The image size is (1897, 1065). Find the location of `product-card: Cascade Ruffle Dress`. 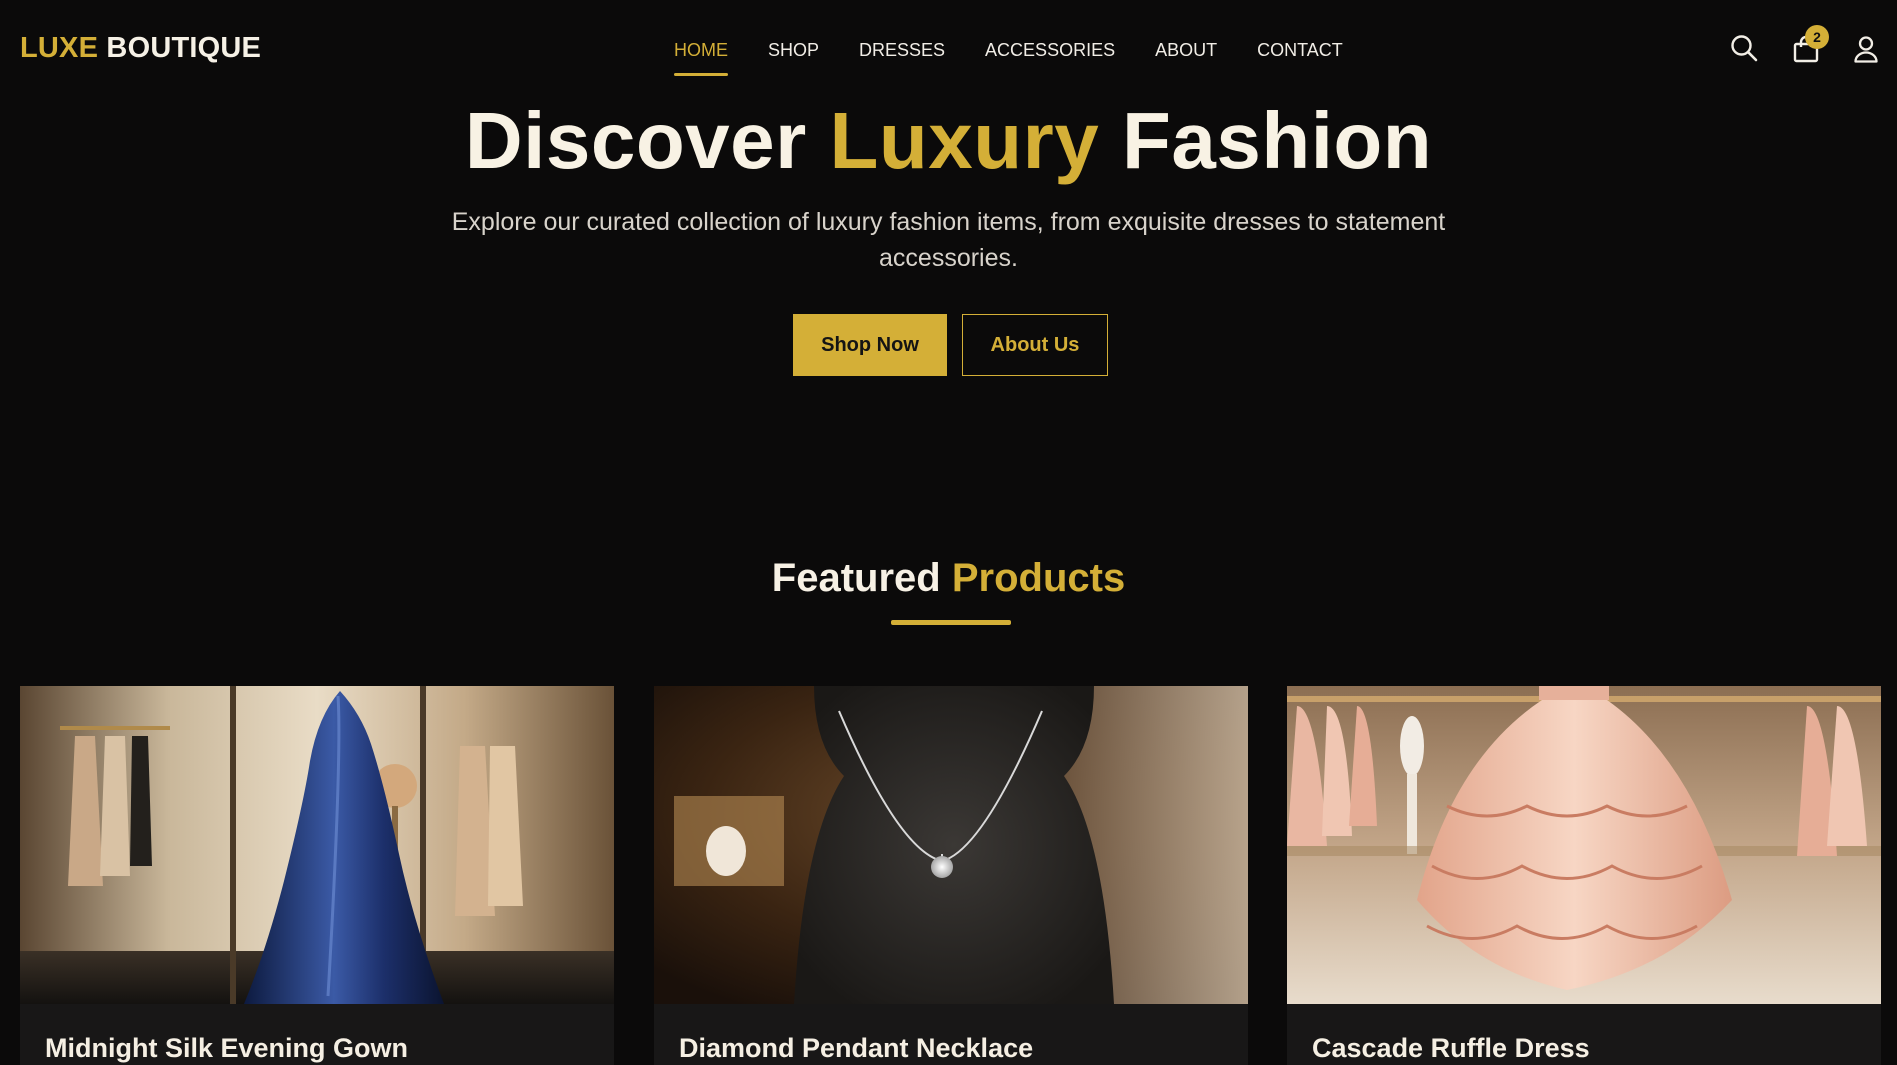

product-card: Cascade Ruffle Dress is located at coordinates (1584, 875).